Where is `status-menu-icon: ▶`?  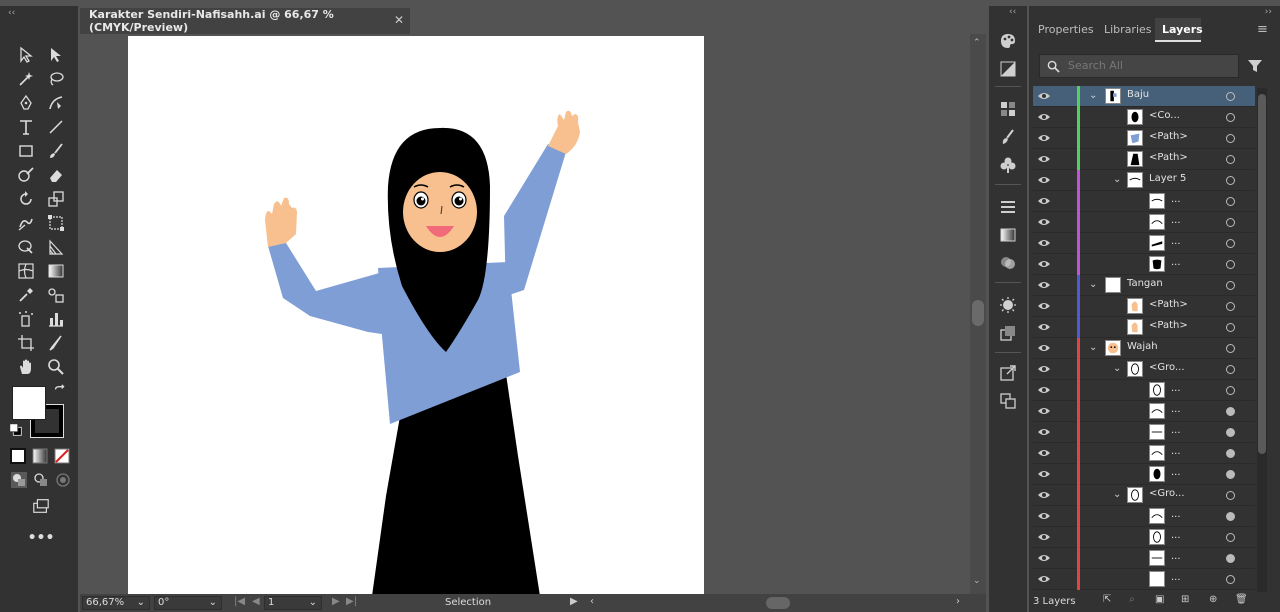
status-menu-icon: ▶ is located at coordinates (574, 601).